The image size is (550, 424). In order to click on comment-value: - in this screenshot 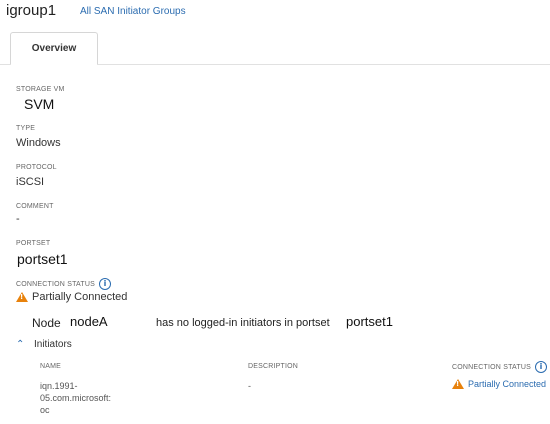, I will do `click(18, 219)`.